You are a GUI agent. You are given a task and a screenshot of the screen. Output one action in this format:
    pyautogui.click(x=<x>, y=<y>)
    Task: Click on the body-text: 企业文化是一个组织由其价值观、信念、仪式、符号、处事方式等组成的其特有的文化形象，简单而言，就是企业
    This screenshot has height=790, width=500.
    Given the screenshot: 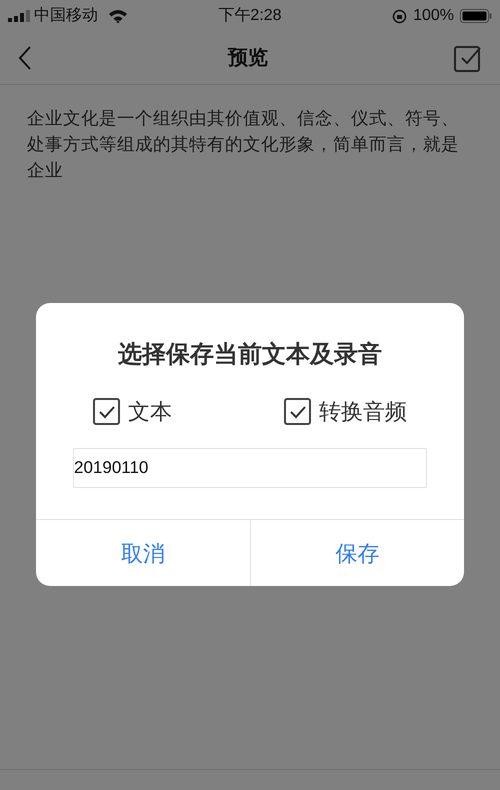 What is the action you would take?
    pyautogui.click(x=243, y=144)
    